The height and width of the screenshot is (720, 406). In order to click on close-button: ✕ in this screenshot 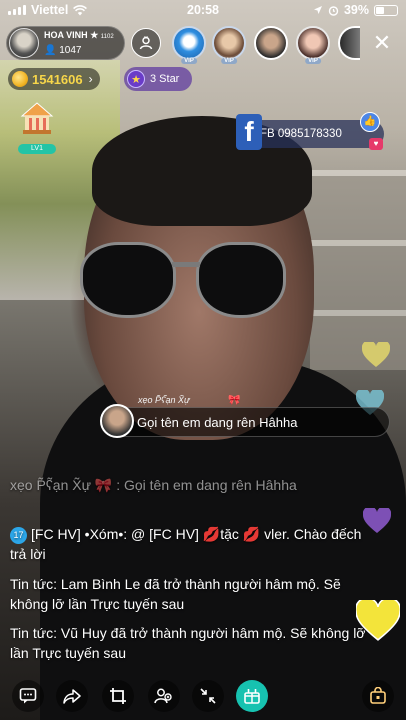, I will do `click(382, 43)`.